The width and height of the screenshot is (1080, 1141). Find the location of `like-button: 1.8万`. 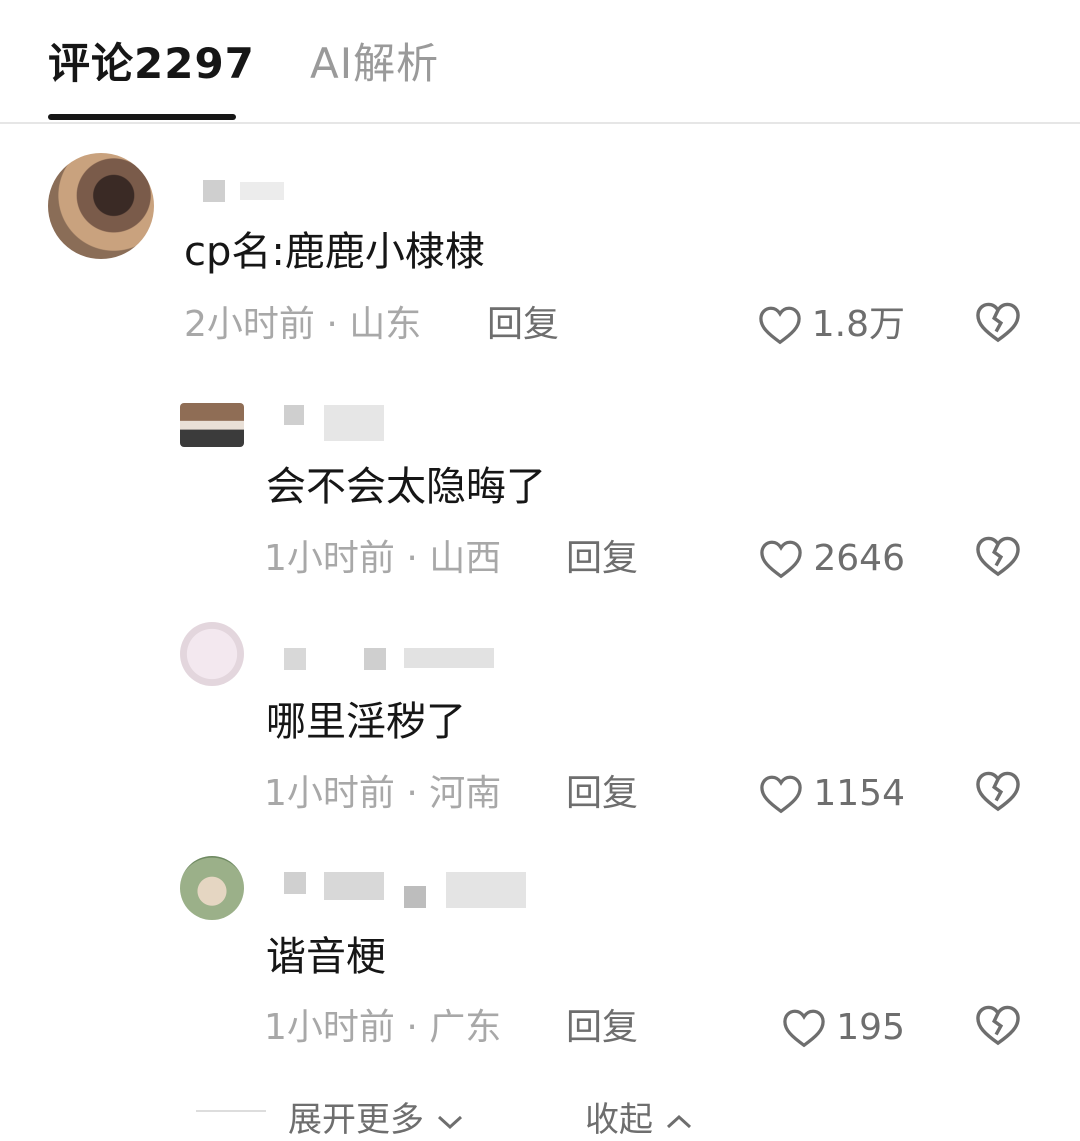

like-button: 1.8万 is located at coordinates (831, 325).